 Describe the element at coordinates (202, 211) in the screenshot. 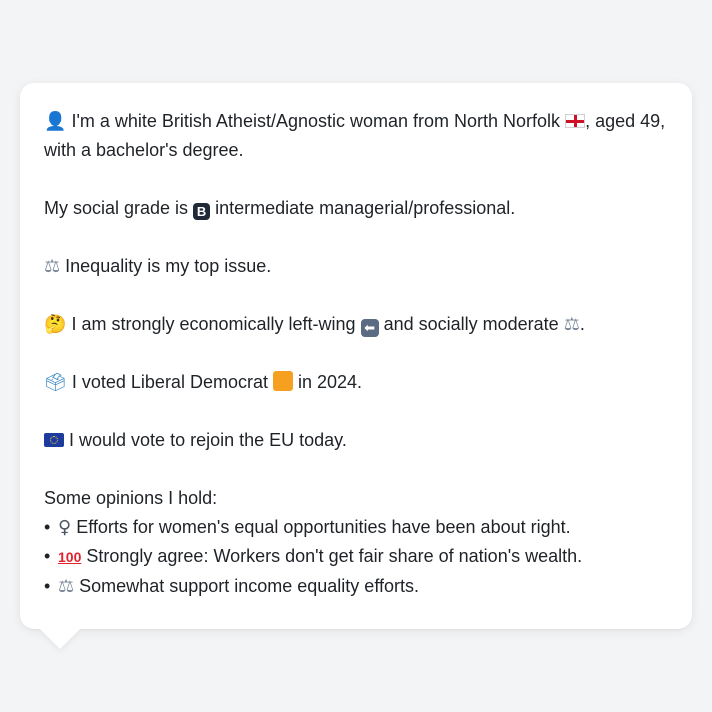

I see `grade-b-badge-icon: B` at that location.